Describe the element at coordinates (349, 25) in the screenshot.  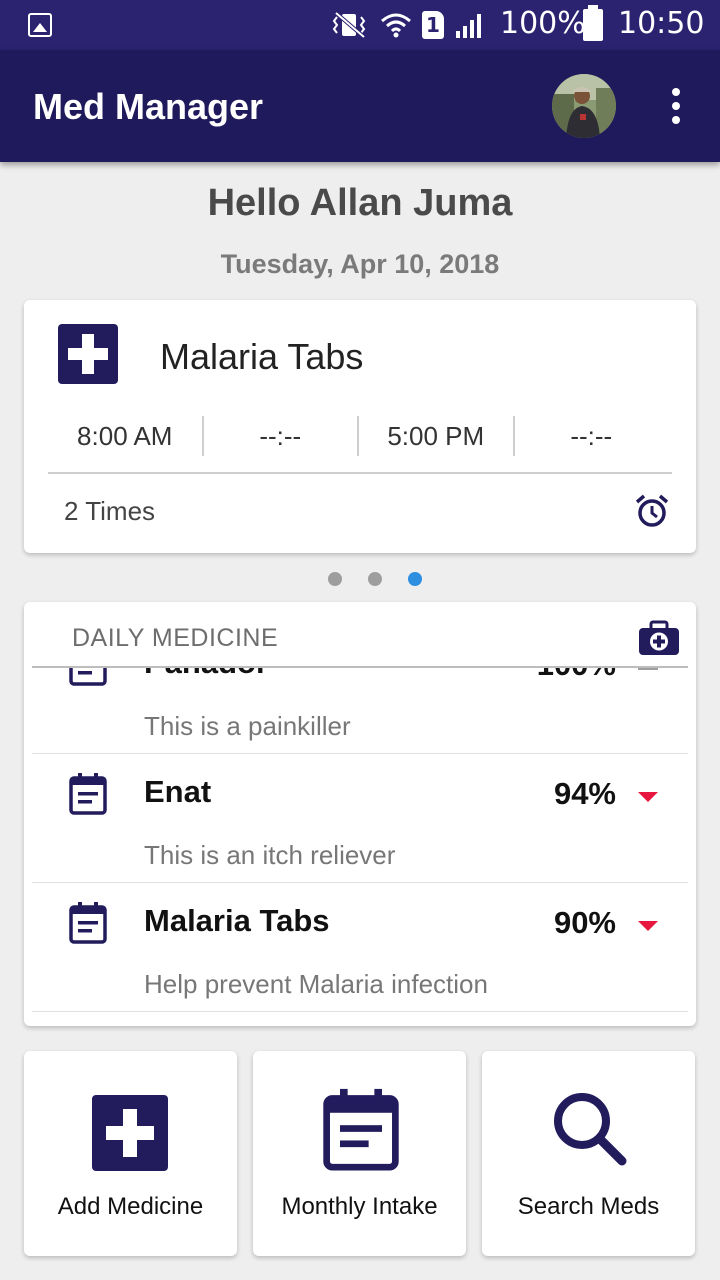
I see `vibrate-icon` at that location.